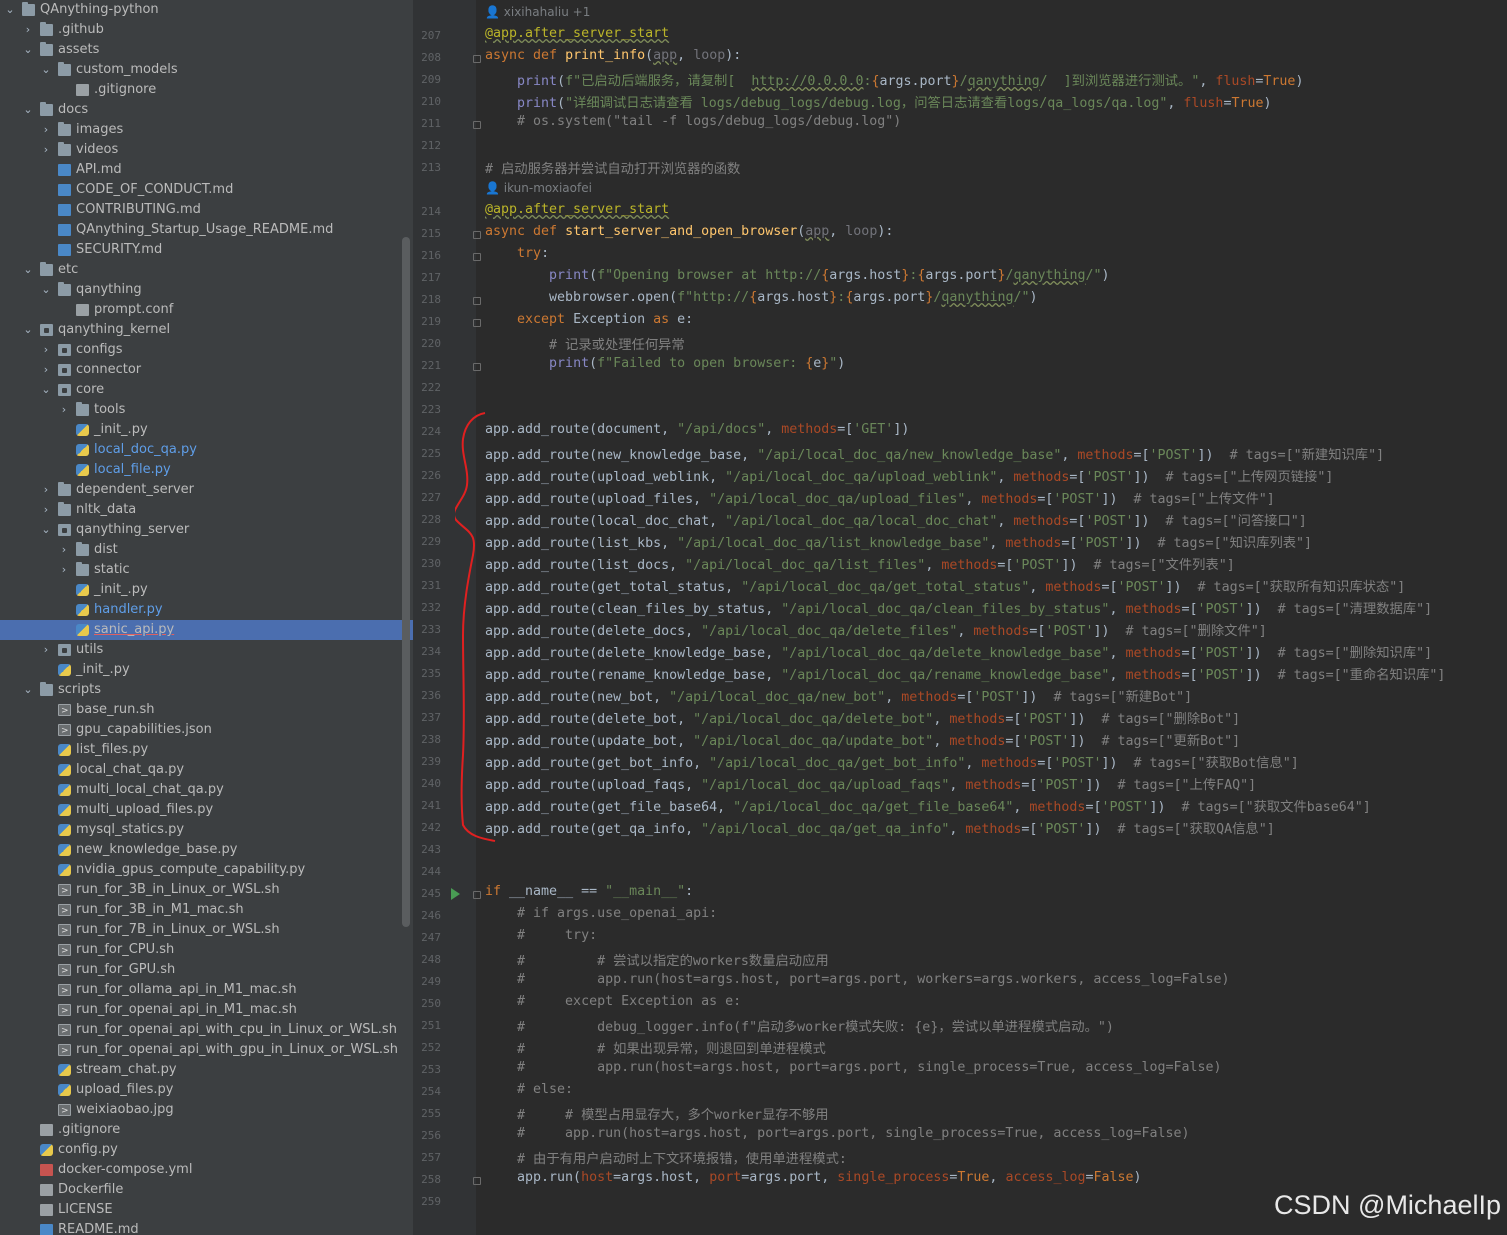 Image resolution: width=1507 pixels, height=1235 pixels. What do you see at coordinates (200, 970) in the screenshot?
I see `tree-item: run_for_GPU.sh` at bounding box center [200, 970].